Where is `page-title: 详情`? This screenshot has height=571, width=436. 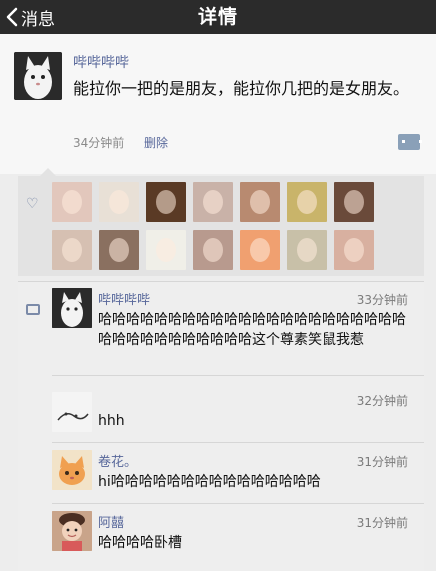
page-title: 详情 is located at coordinates (217, 17).